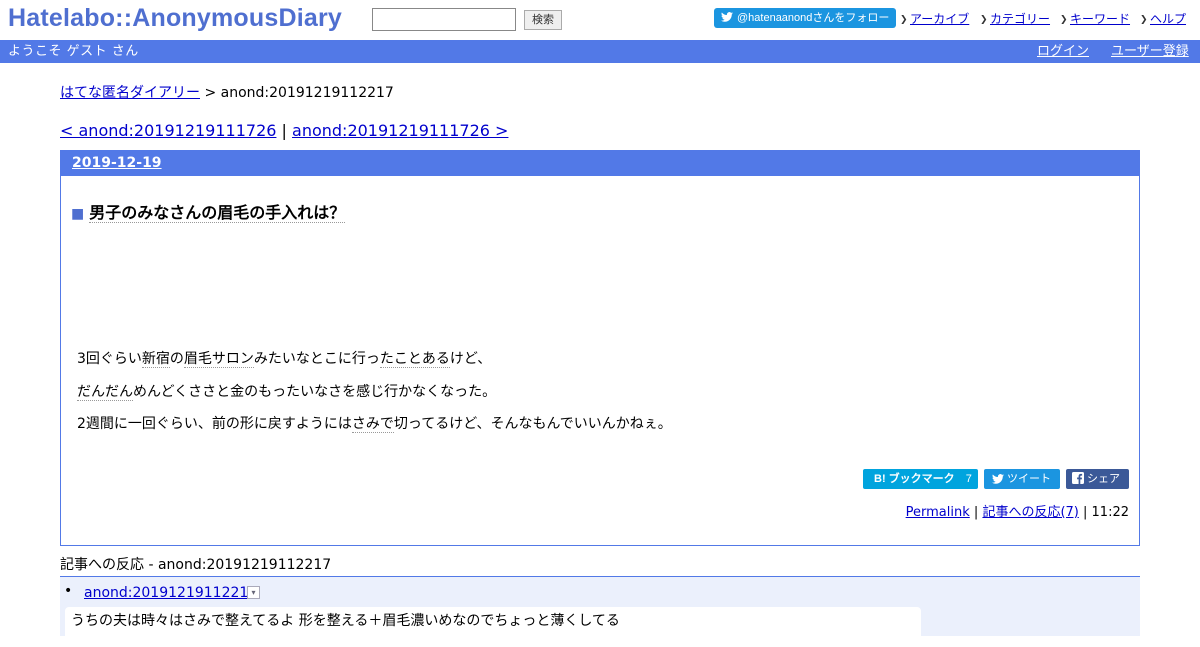  I want to click on tweet-label: ツイート, so click(1029, 479).